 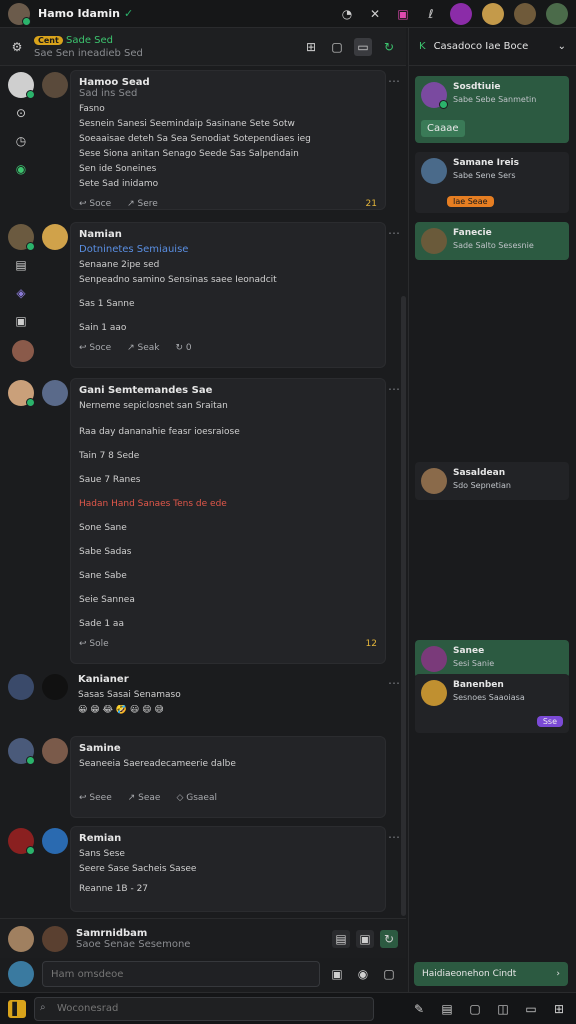 What do you see at coordinates (371, 204) in the screenshot?
I see `reaction-count: 21` at bounding box center [371, 204].